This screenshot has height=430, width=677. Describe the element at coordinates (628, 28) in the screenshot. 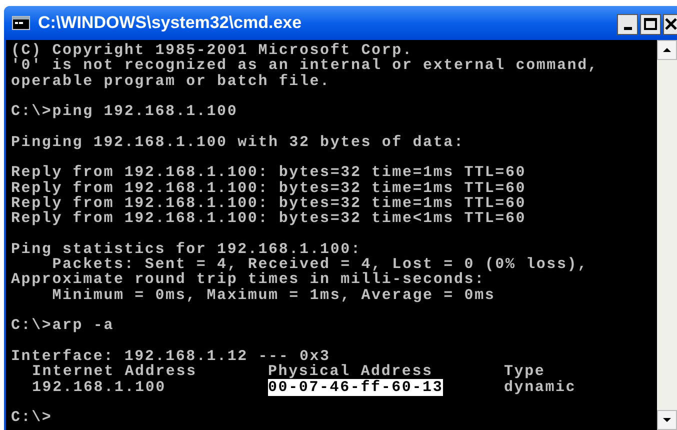

I see `minimize-icon` at that location.